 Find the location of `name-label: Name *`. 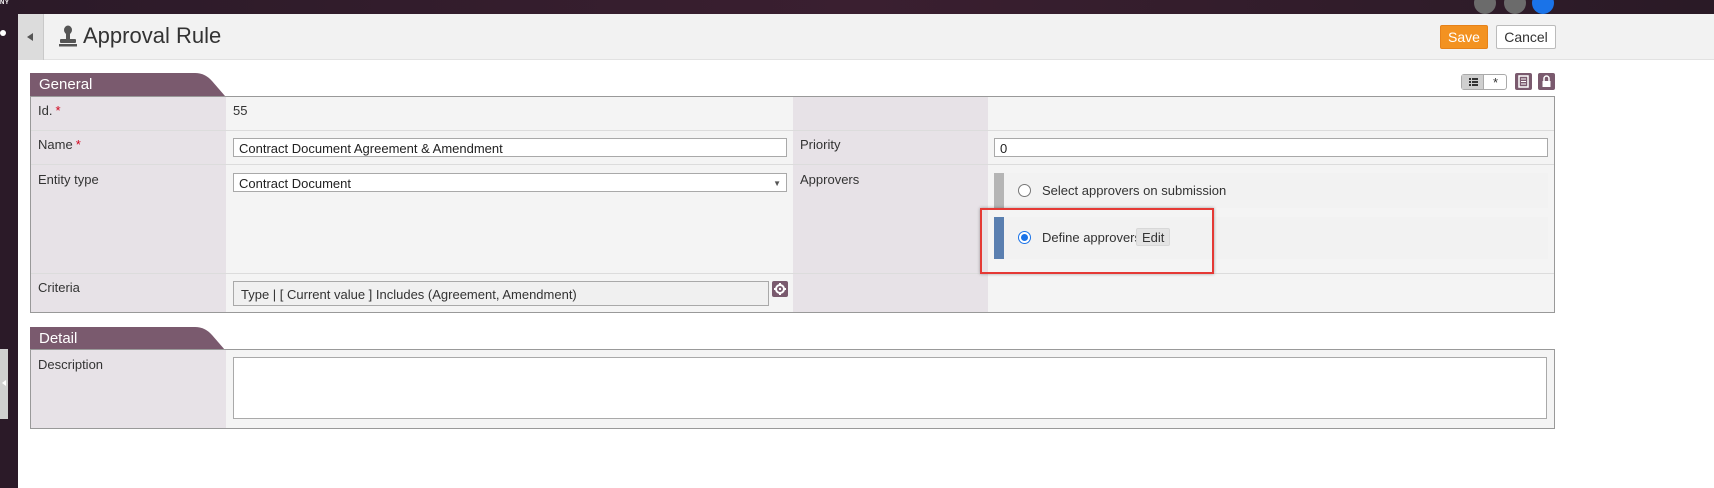

name-label: Name * is located at coordinates (59, 144).